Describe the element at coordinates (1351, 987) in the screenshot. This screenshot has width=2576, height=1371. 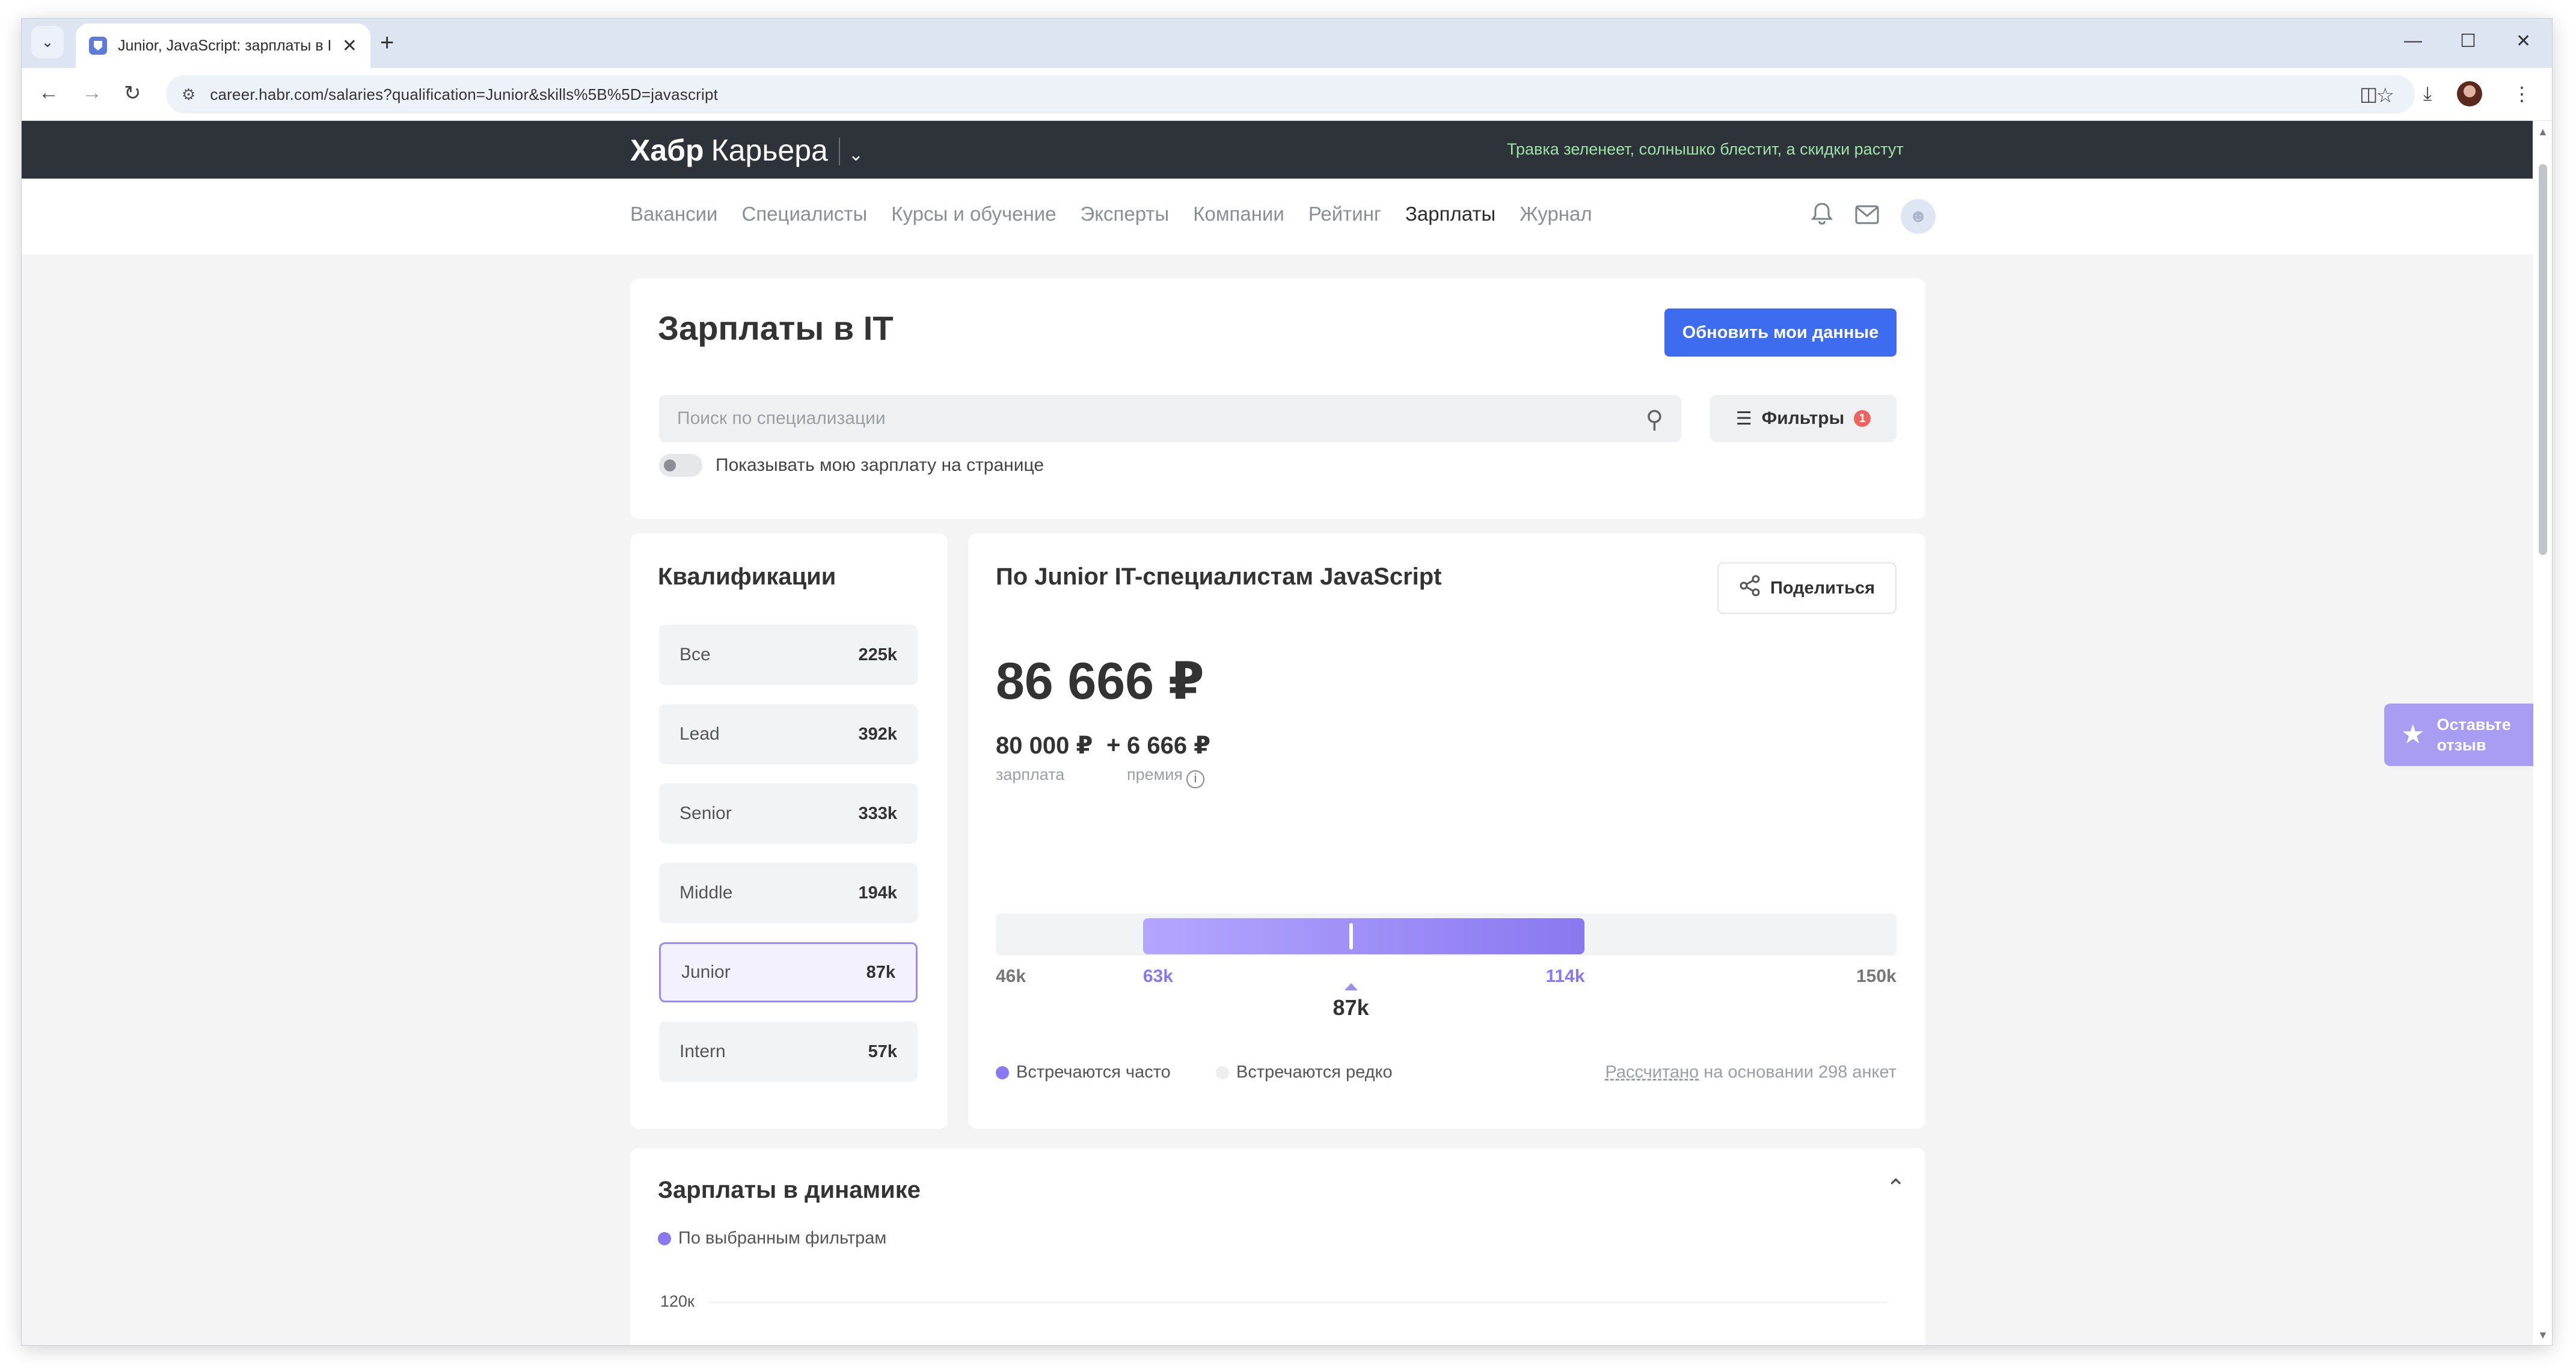
I see `median-pointer-icon` at that location.